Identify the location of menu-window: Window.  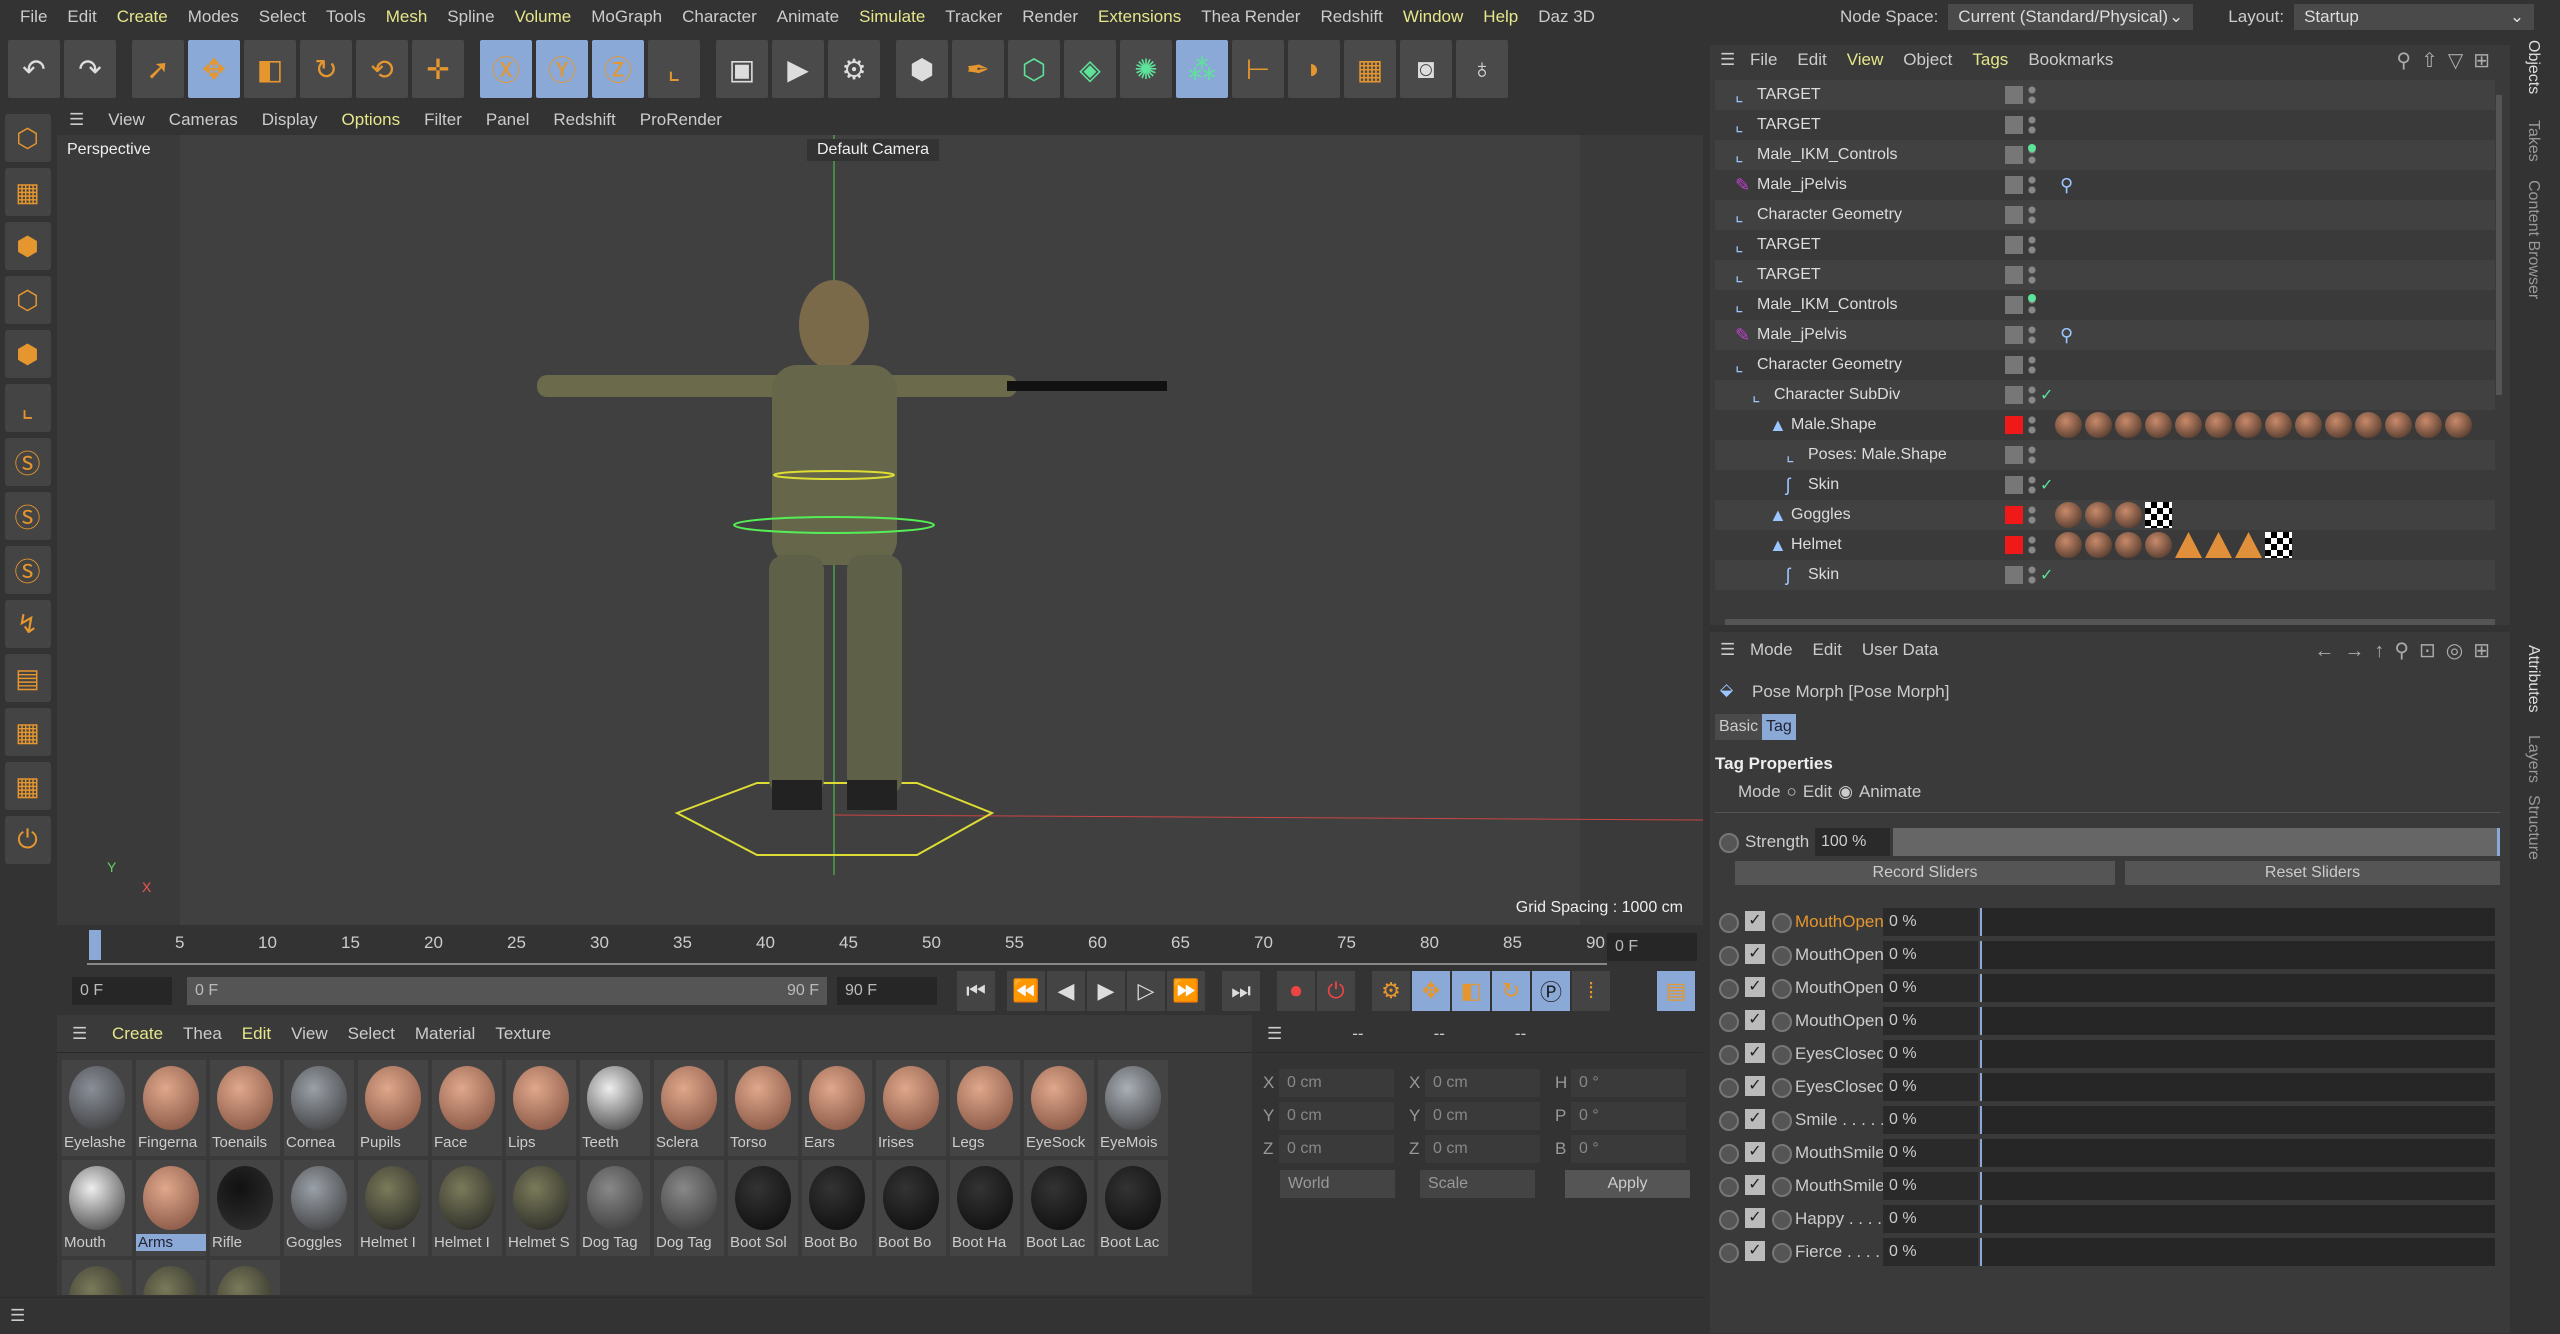
(1433, 17).